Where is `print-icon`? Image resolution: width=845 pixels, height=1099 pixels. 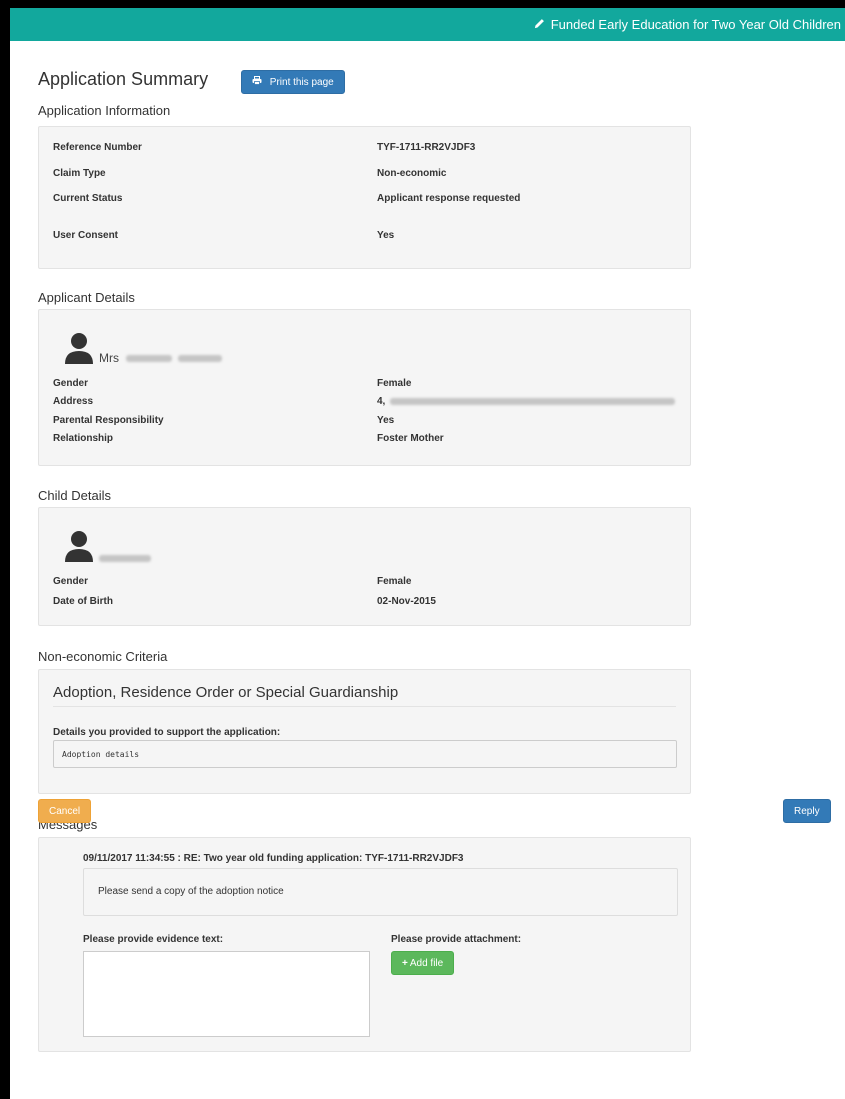 print-icon is located at coordinates (258, 82).